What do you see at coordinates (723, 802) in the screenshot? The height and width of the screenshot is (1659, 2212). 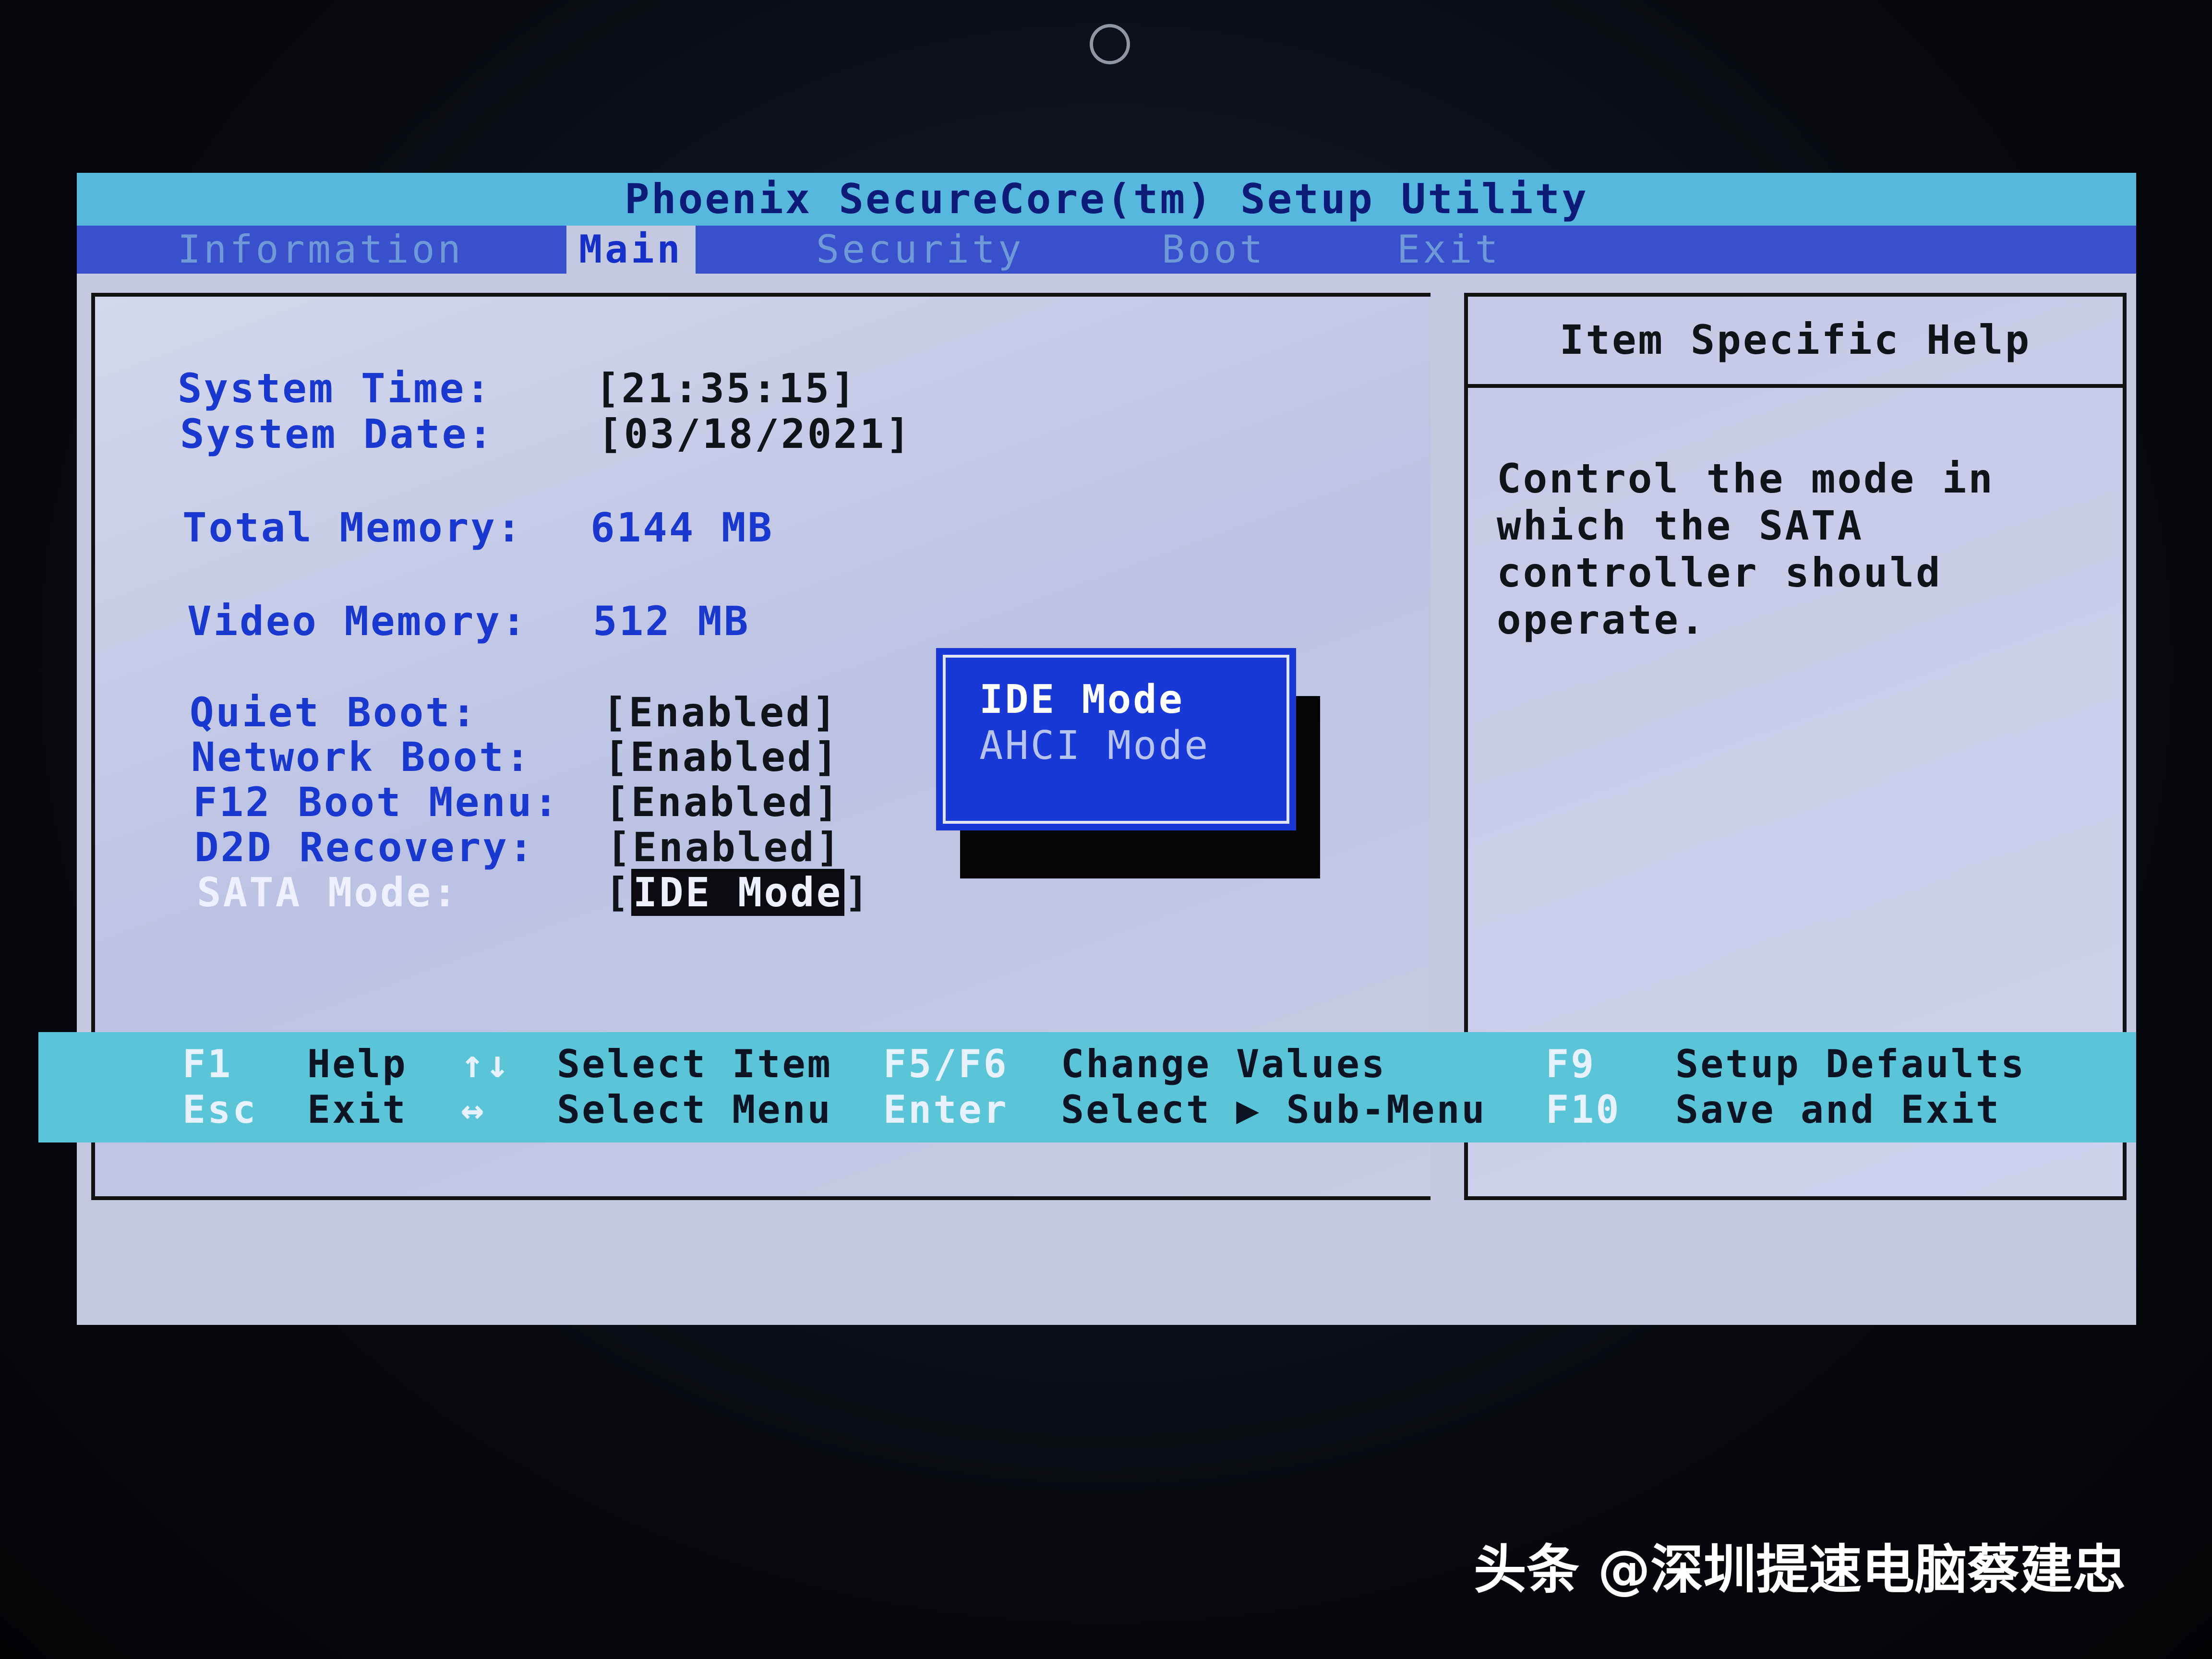 I see `f12-boot-menu-value: [Enabled]` at bounding box center [723, 802].